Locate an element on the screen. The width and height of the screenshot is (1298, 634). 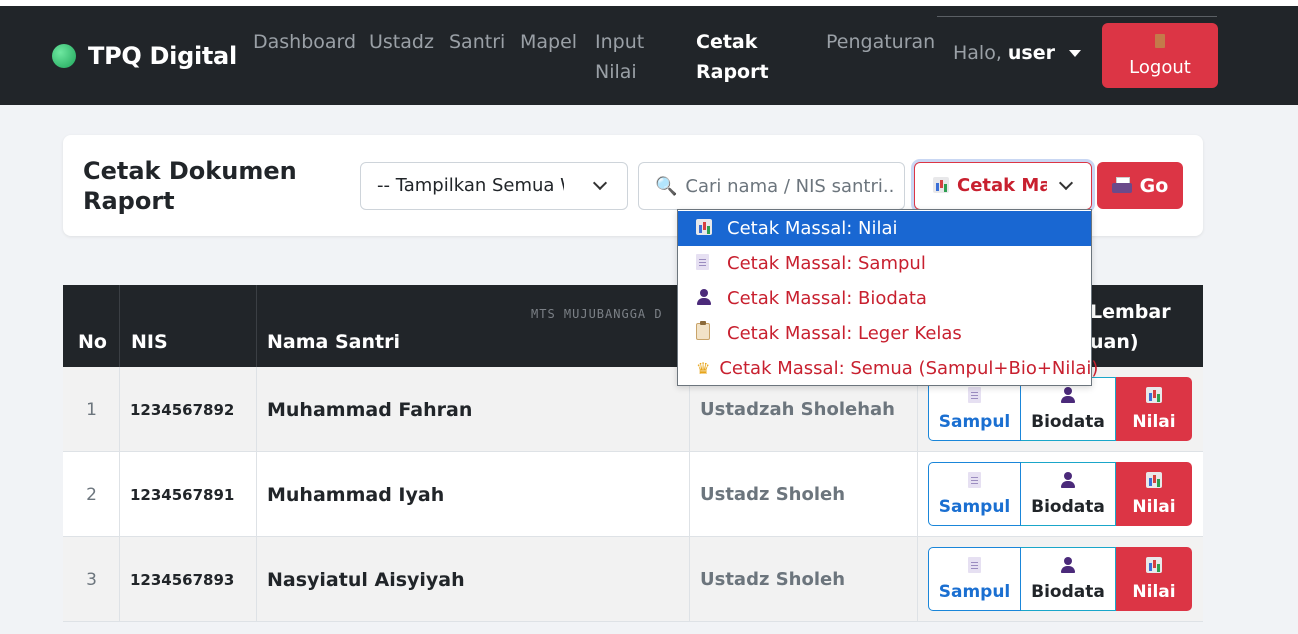
cell-nama: Muhammad Iyah is located at coordinates (356, 494).